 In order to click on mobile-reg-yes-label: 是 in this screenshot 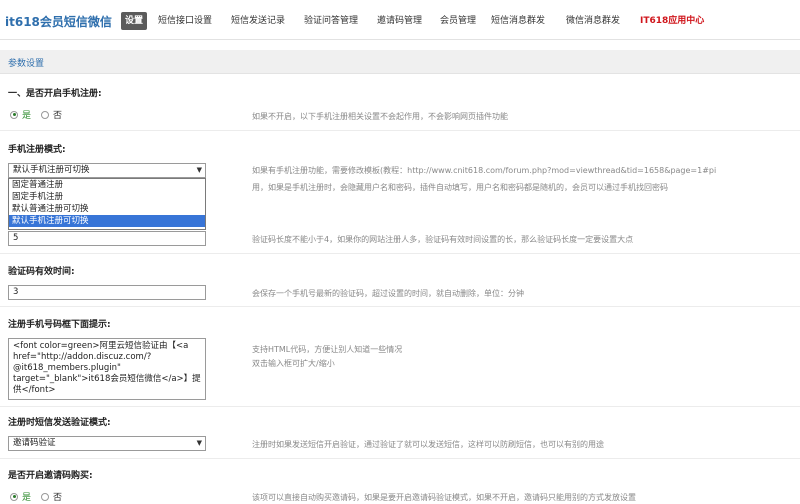, I will do `click(26, 114)`.